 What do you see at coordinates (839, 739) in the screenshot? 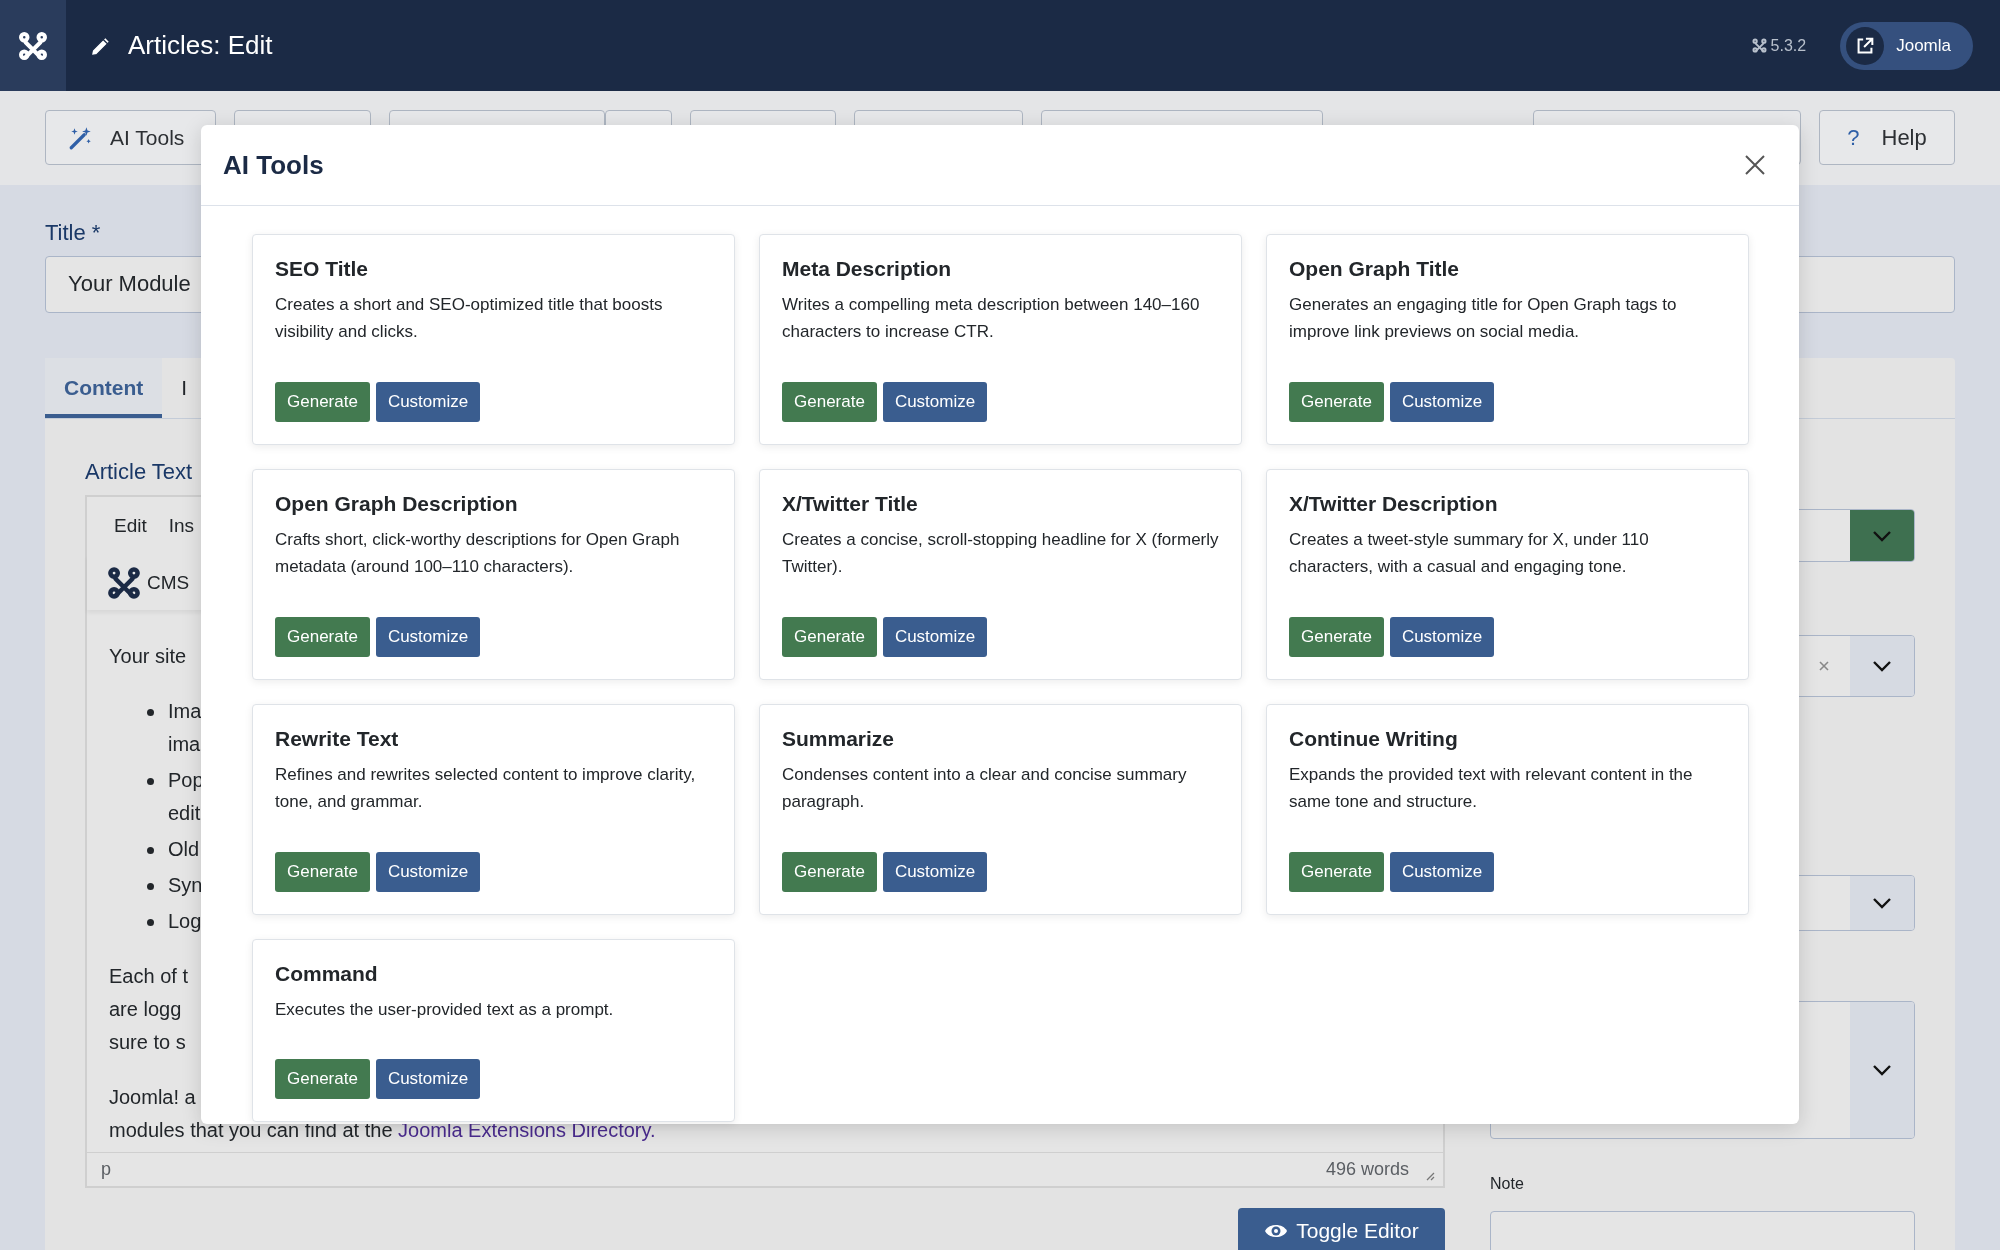
I see `card-title: Summarize` at bounding box center [839, 739].